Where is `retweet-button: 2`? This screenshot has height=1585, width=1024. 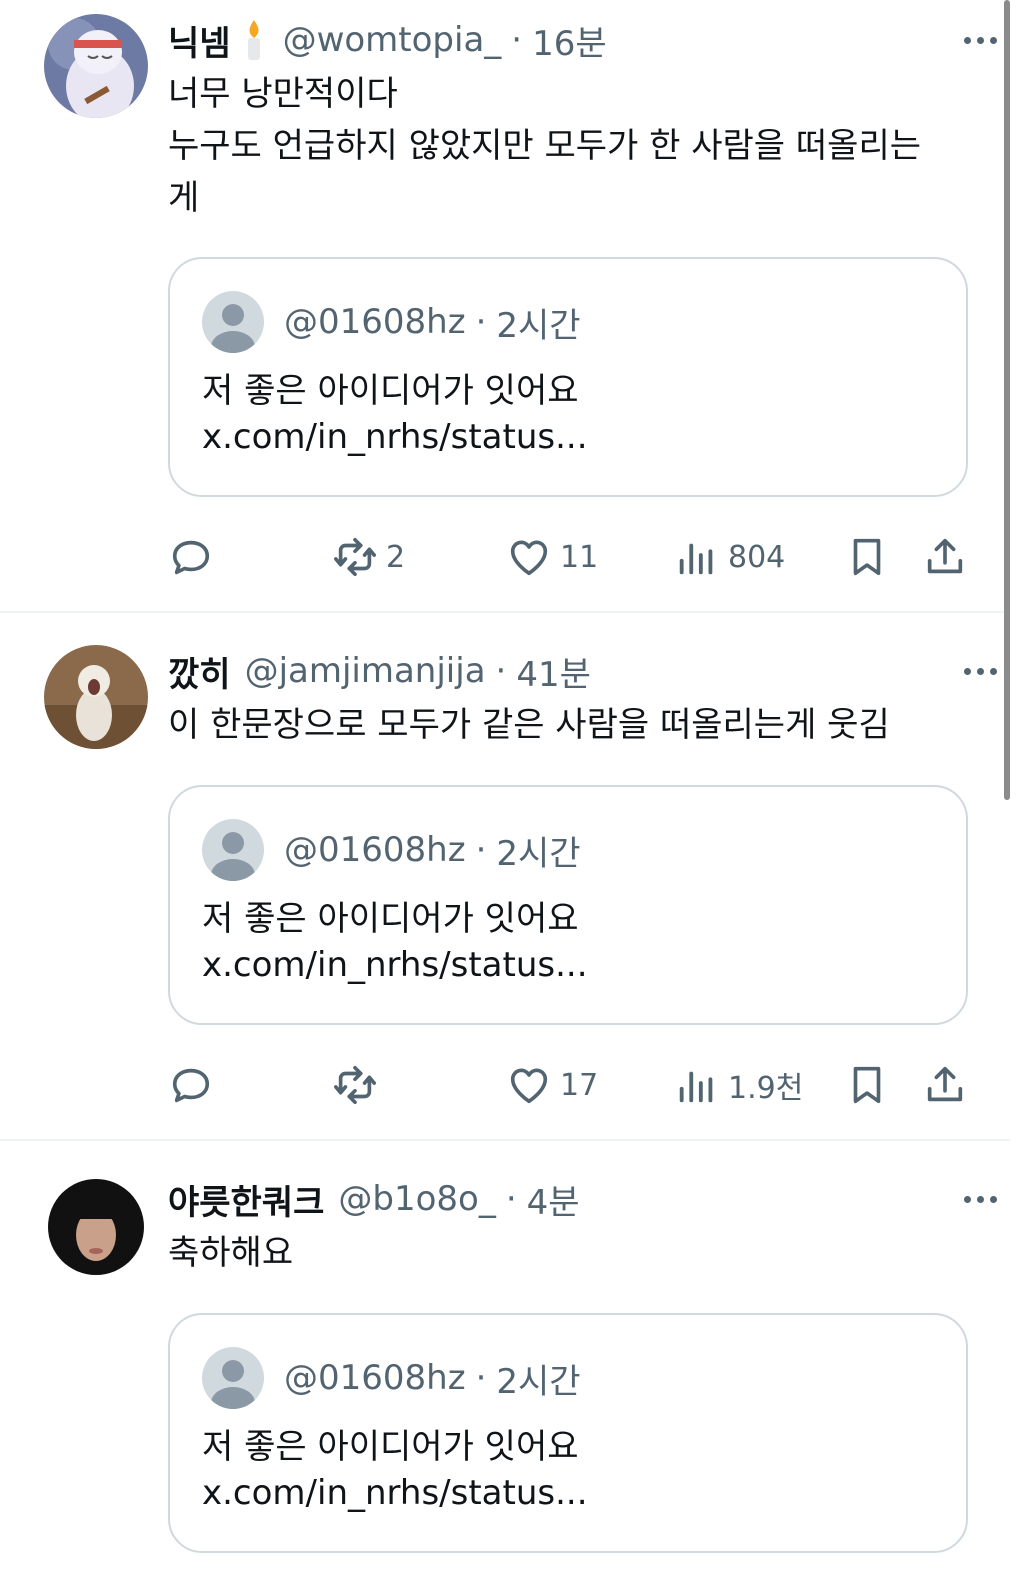
retweet-button: 2 is located at coordinates (368, 557).